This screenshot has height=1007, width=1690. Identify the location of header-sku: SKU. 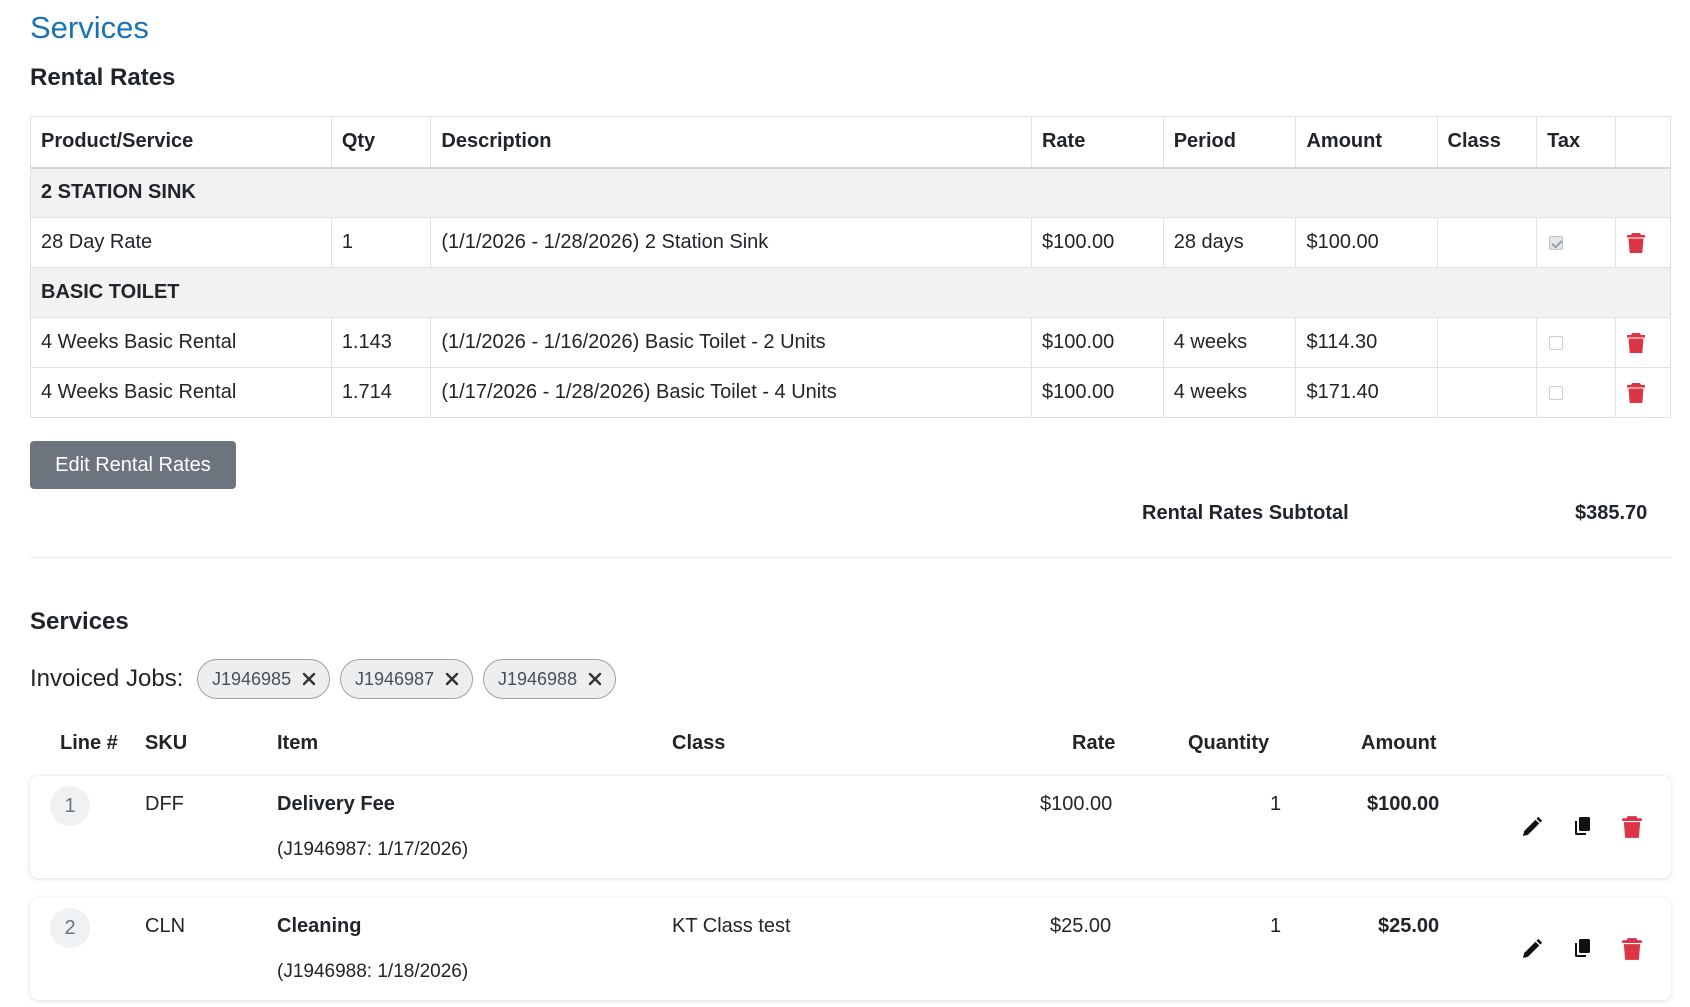
(166, 743).